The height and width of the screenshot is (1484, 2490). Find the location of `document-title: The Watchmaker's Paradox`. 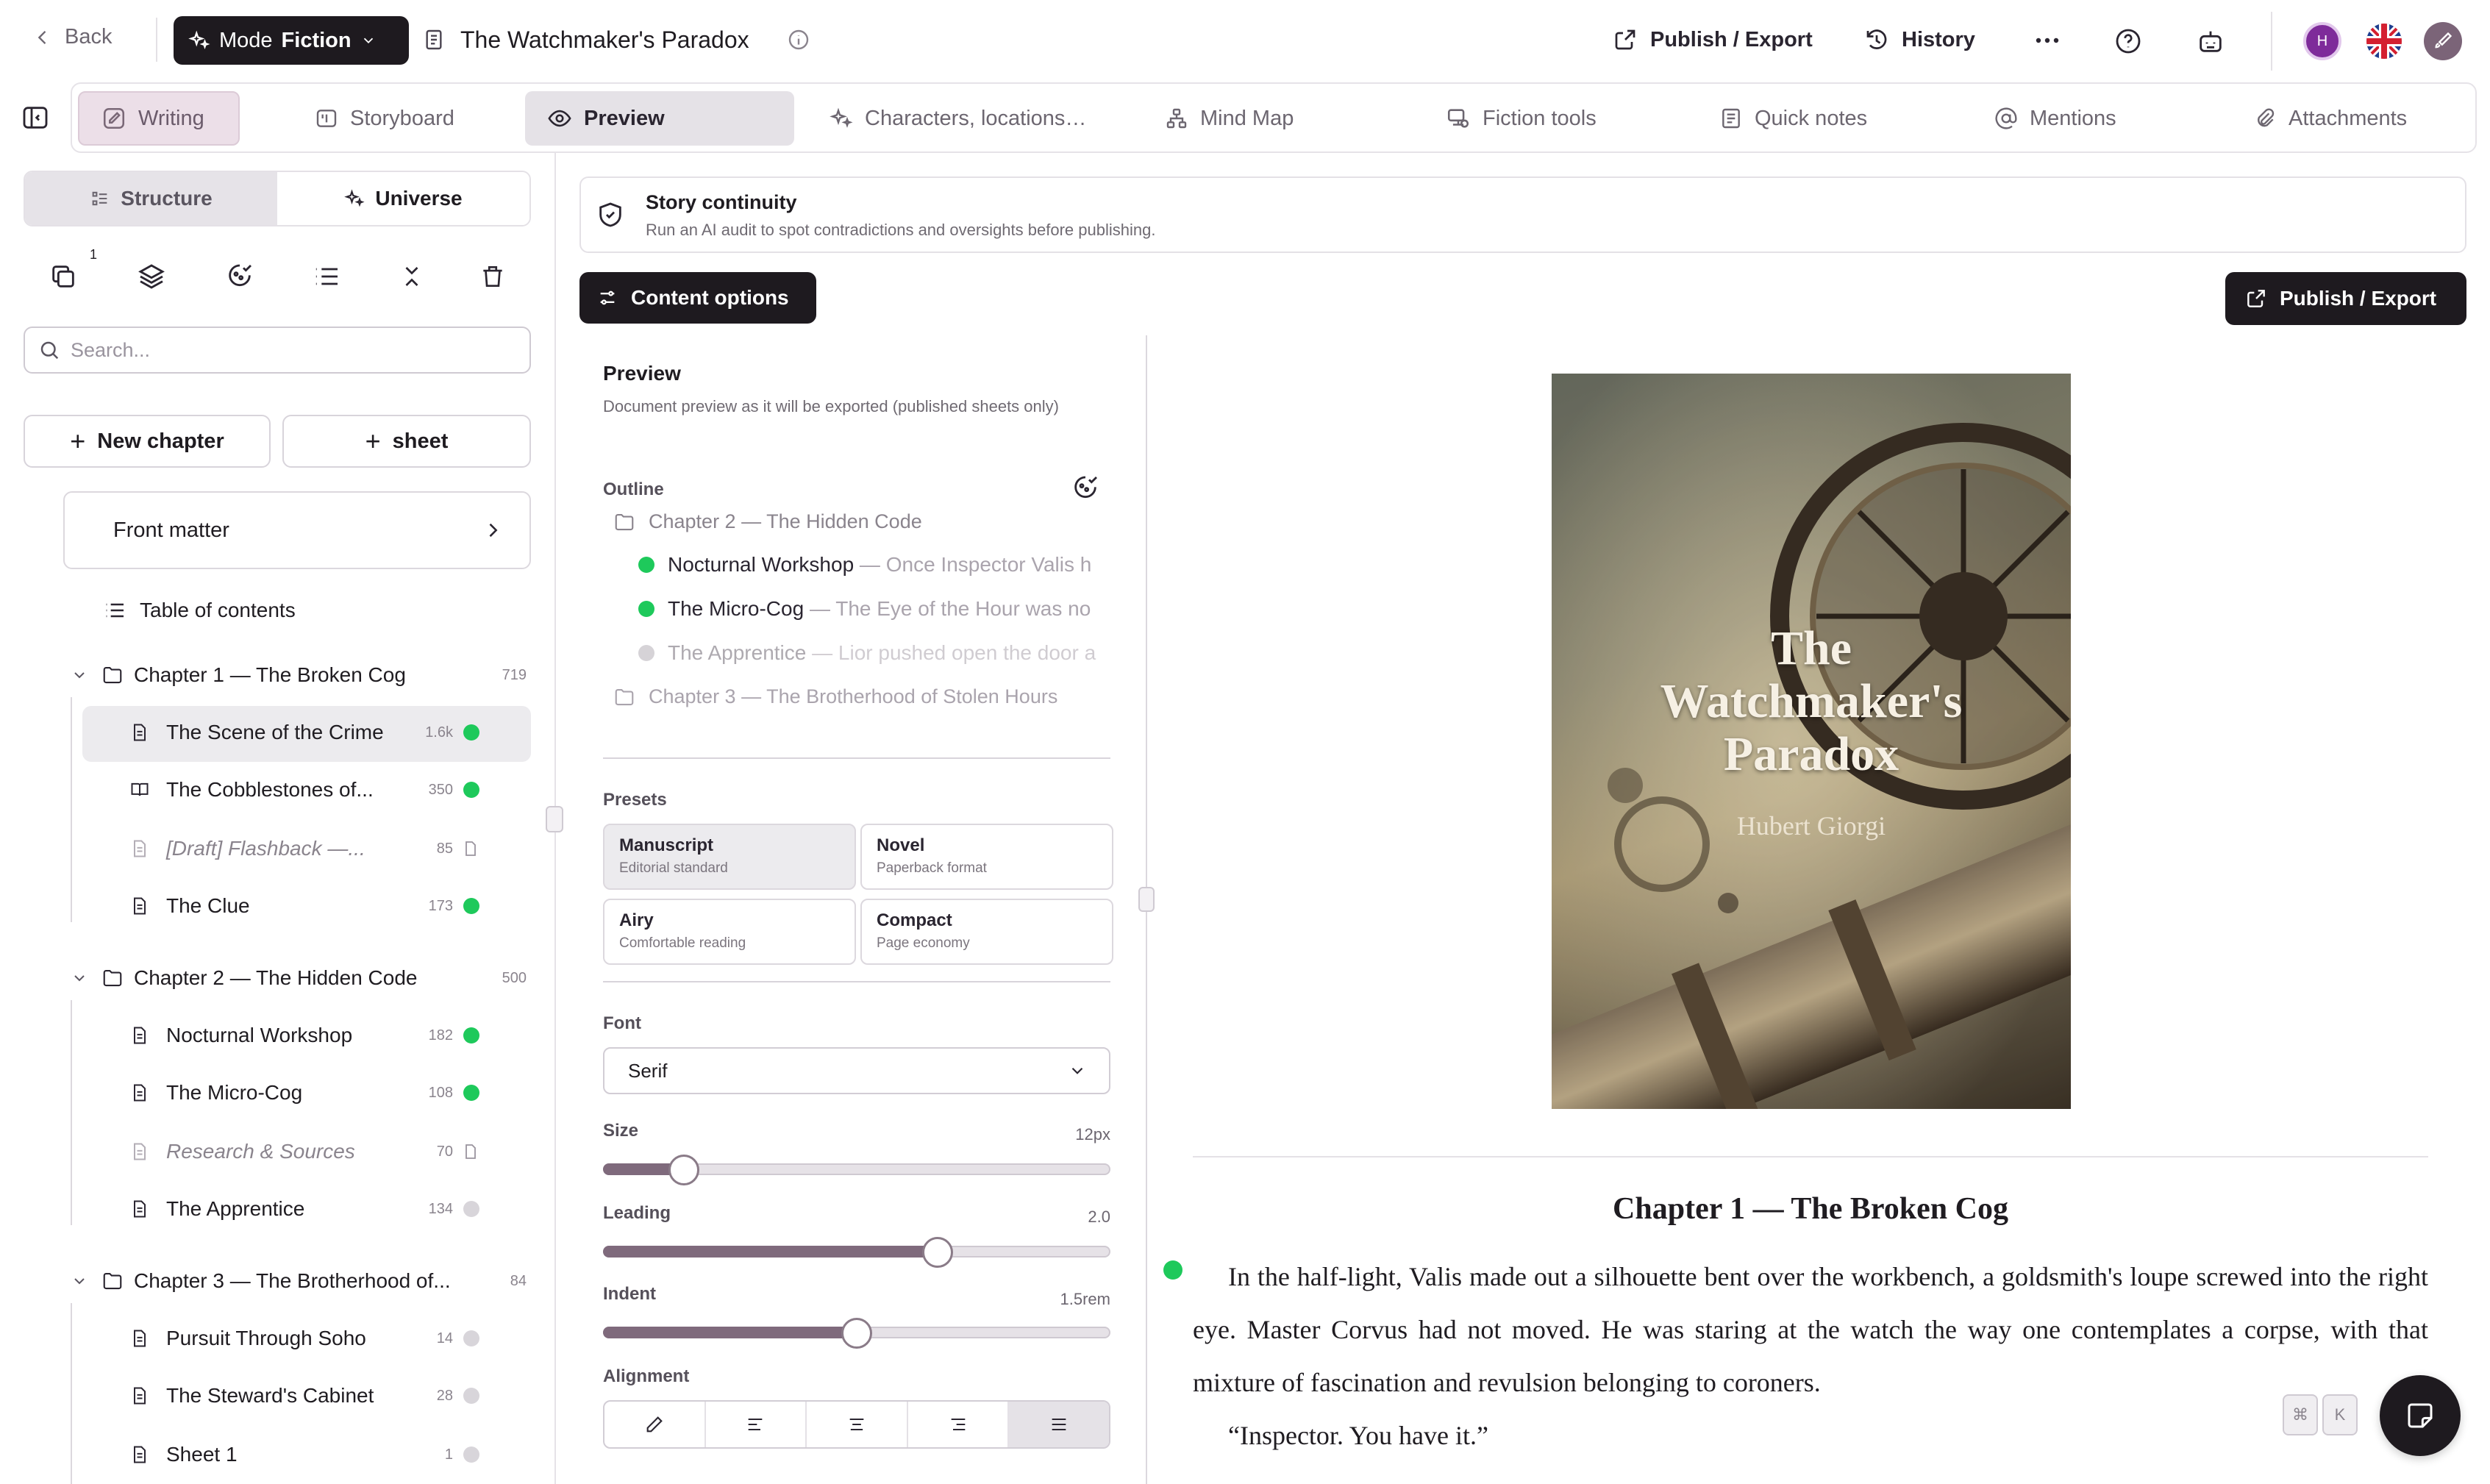

document-title: The Watchmaker's Paradox is located at coordinates (604, 40).